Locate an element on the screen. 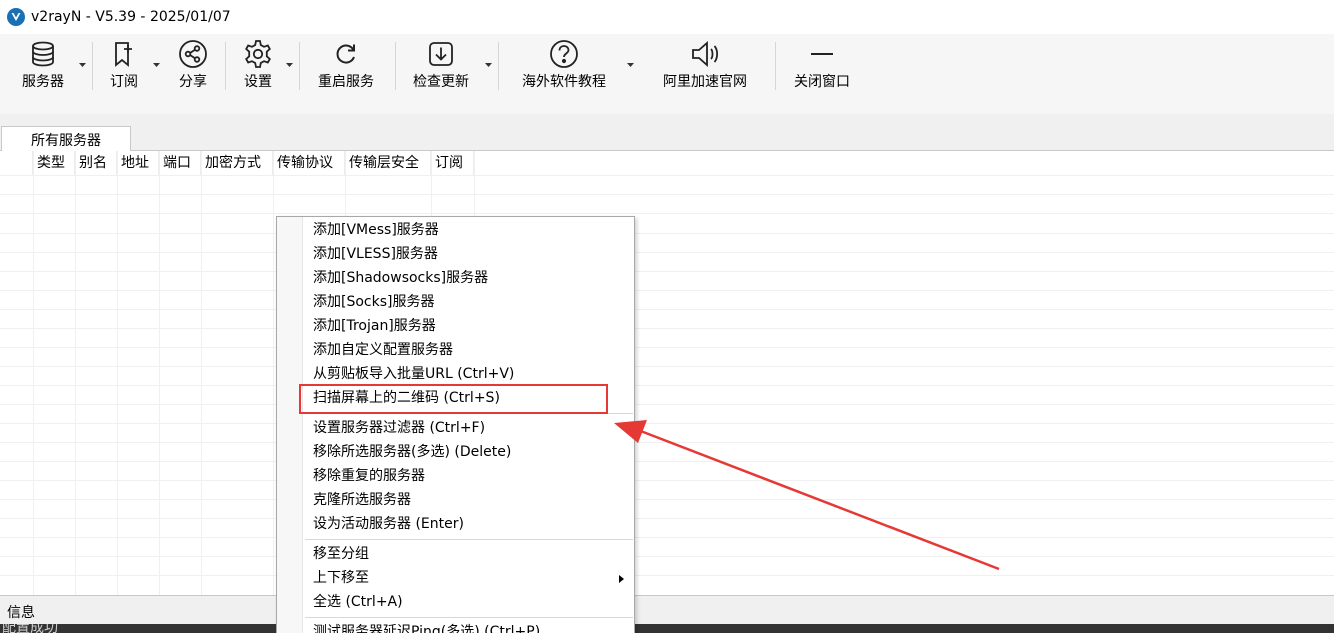 The image size is (1334, 633). window-title: v2rayN - V5.39 - 2025/01/07 is located at coordinates (131, 17).